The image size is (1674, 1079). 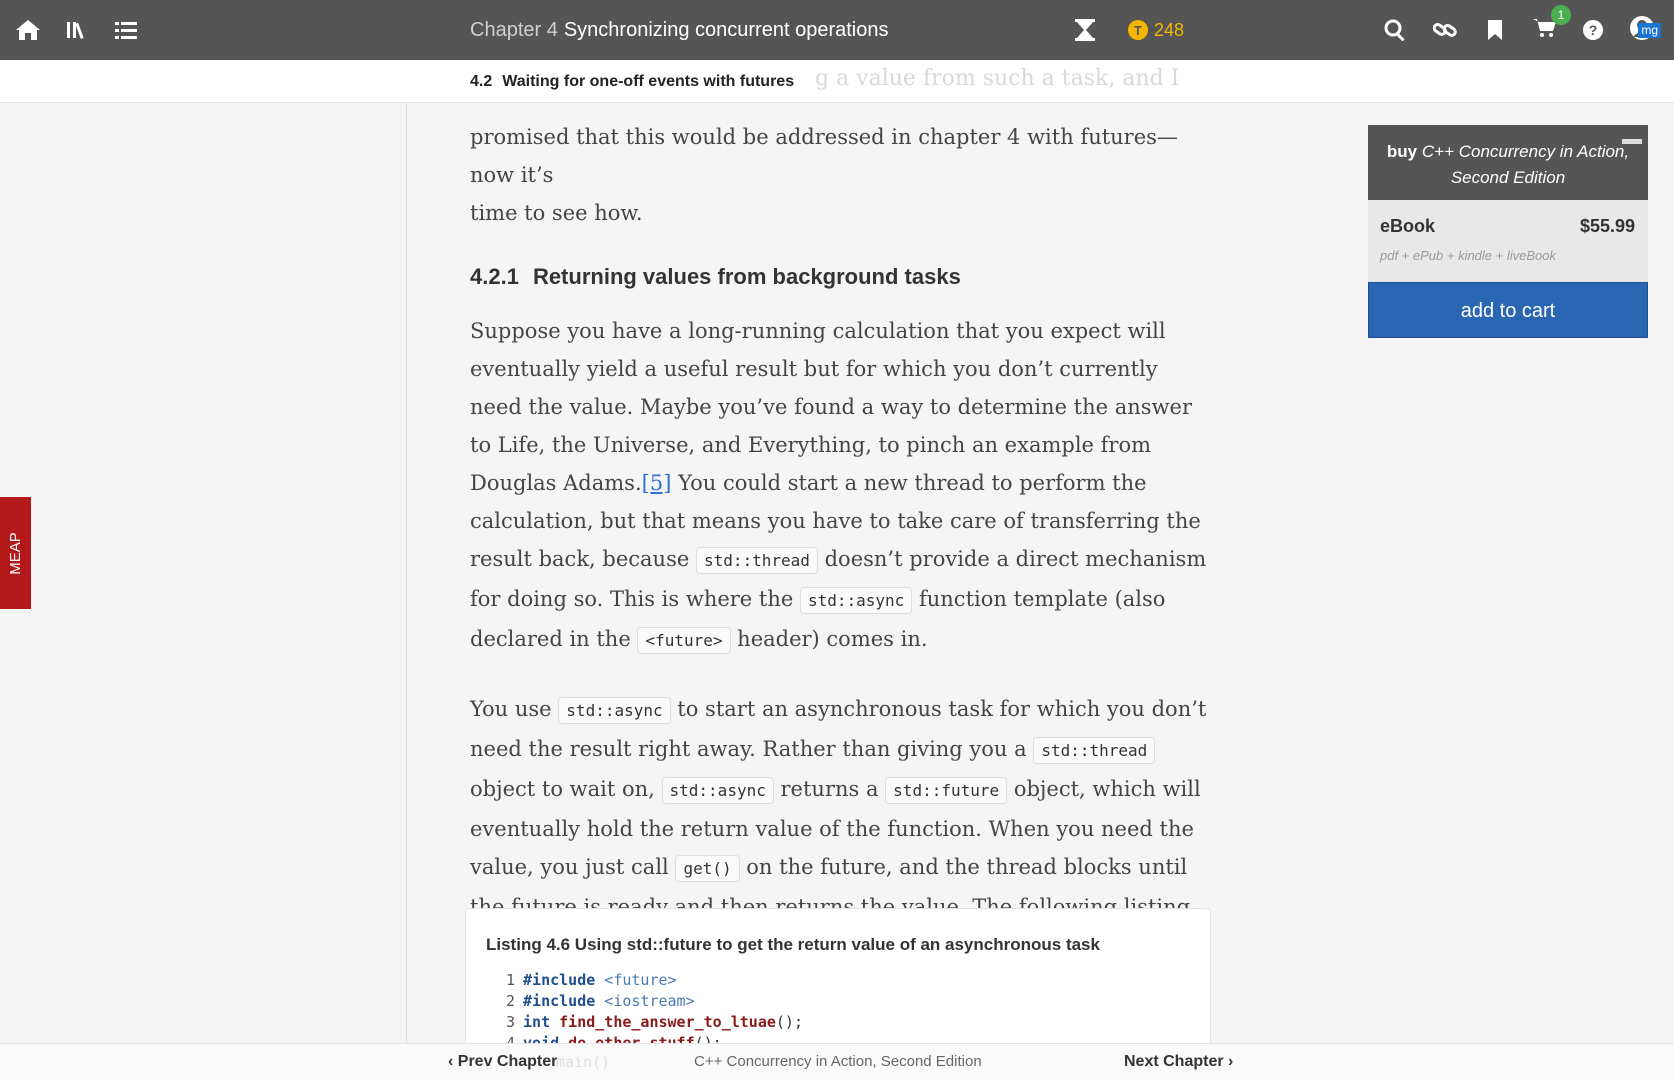 What do you see at coordinates (514, 30) in the screenshot?
I see `chapter-number: Chapter 4` at bounding box center [514, 30].